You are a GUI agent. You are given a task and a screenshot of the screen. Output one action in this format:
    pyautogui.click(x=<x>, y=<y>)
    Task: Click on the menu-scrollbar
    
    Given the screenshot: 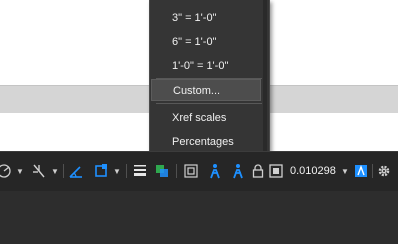 What is the action you would take?
    pyautogui.click(x=265, y=76)
    